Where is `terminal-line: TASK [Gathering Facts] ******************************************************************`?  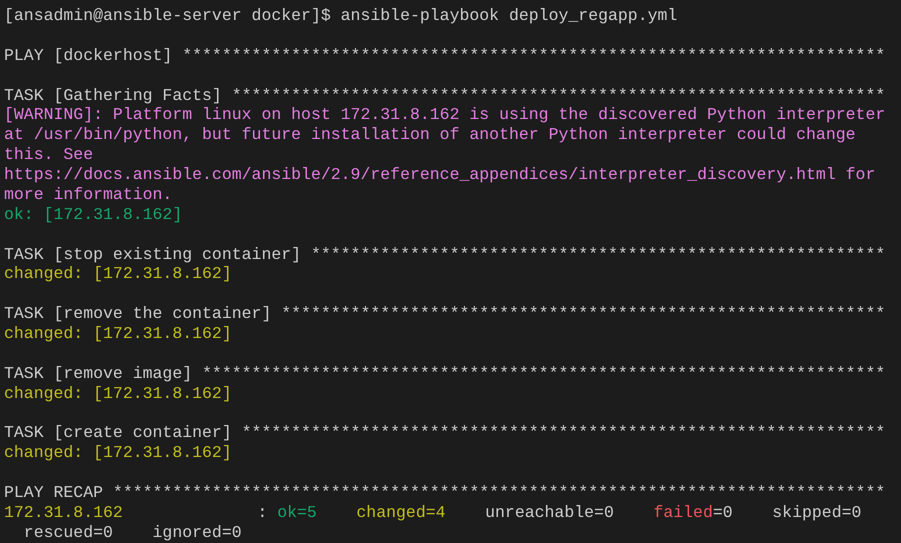 terminal-line: TASK [Gathering Facts] ****************************************************************** is located at coordinates (445, 96).